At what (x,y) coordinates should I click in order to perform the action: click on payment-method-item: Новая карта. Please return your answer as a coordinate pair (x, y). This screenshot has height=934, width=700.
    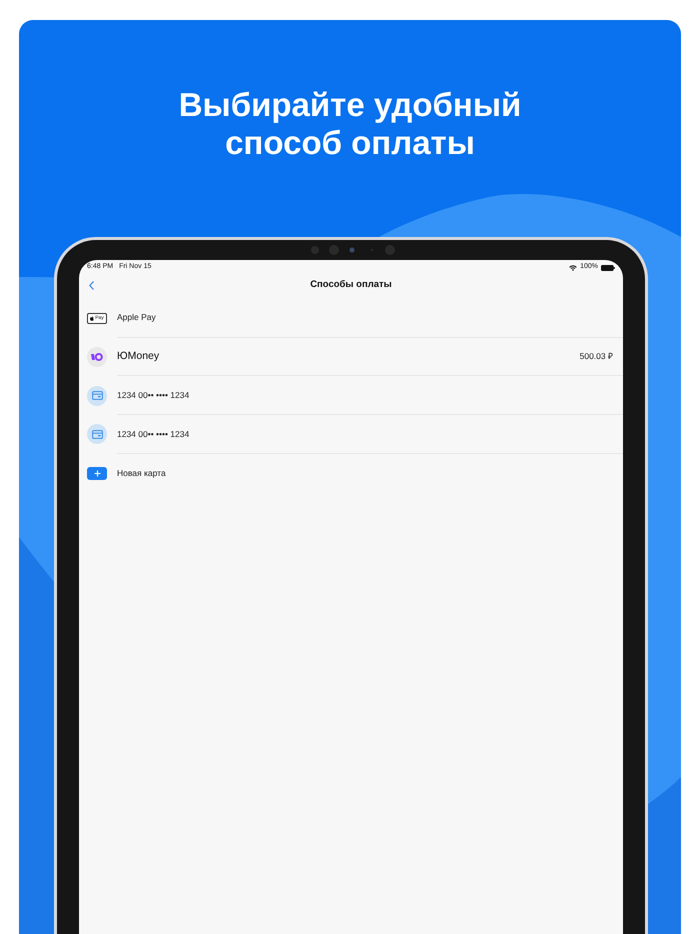
    Looking at the image, I should click on (351, 473).